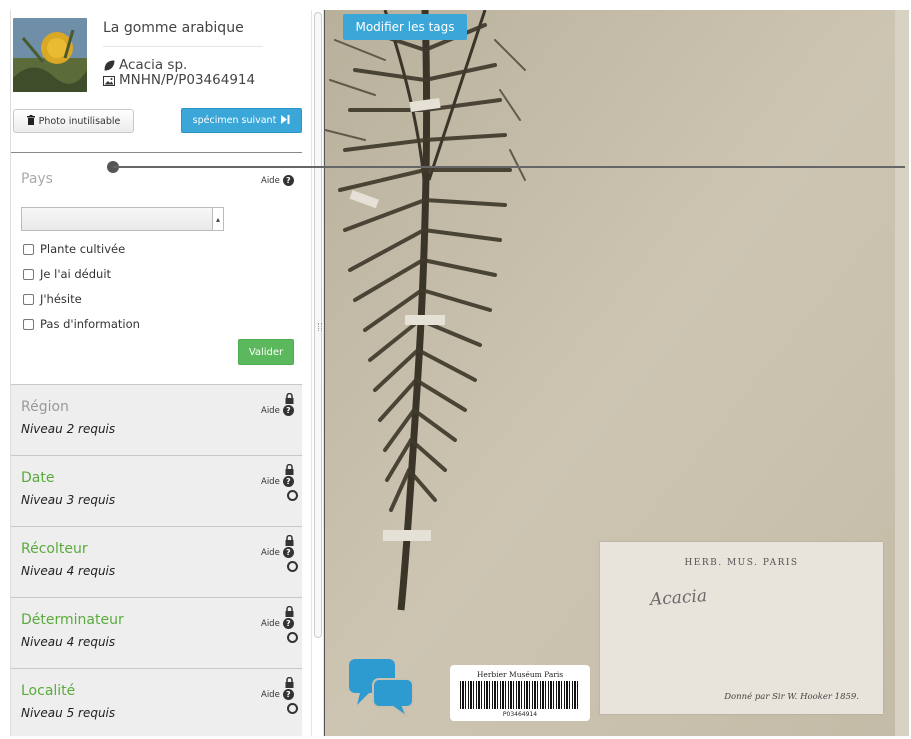 The width and height of the screenshot is (911, 739). I want to click on pays-help-link: Aide ?, so click(277, 180).